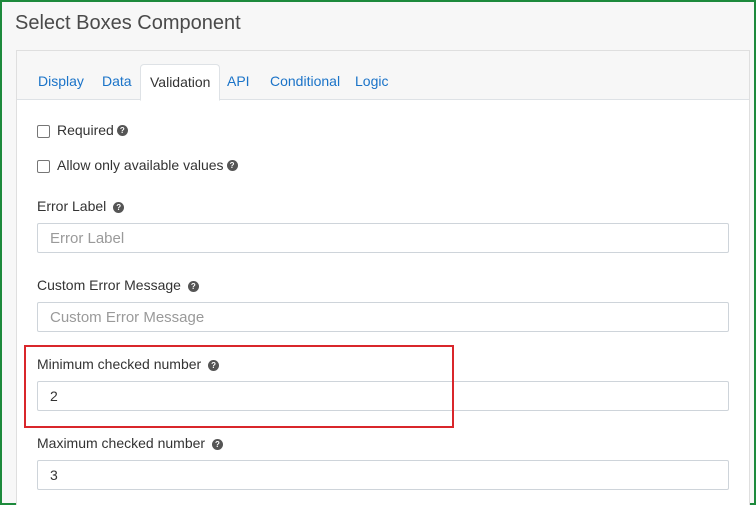 This screenshot has width=756, height=505. I want to click on only-available-checkbox, so click(43, 166).